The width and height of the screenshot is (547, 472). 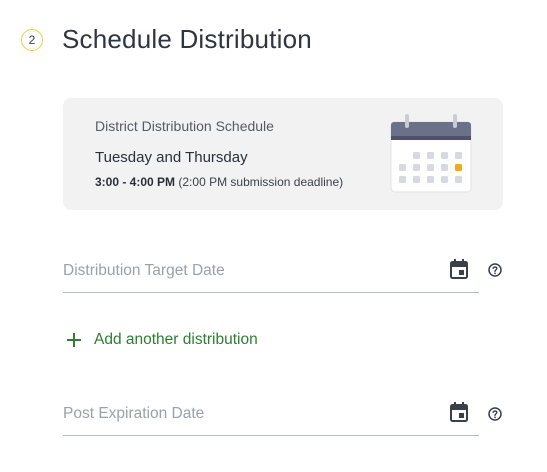 What do you see at coordinates (431, 153) in the screenshot?
I see `calendar-illustration-icon` at bounding box center [431, 153].